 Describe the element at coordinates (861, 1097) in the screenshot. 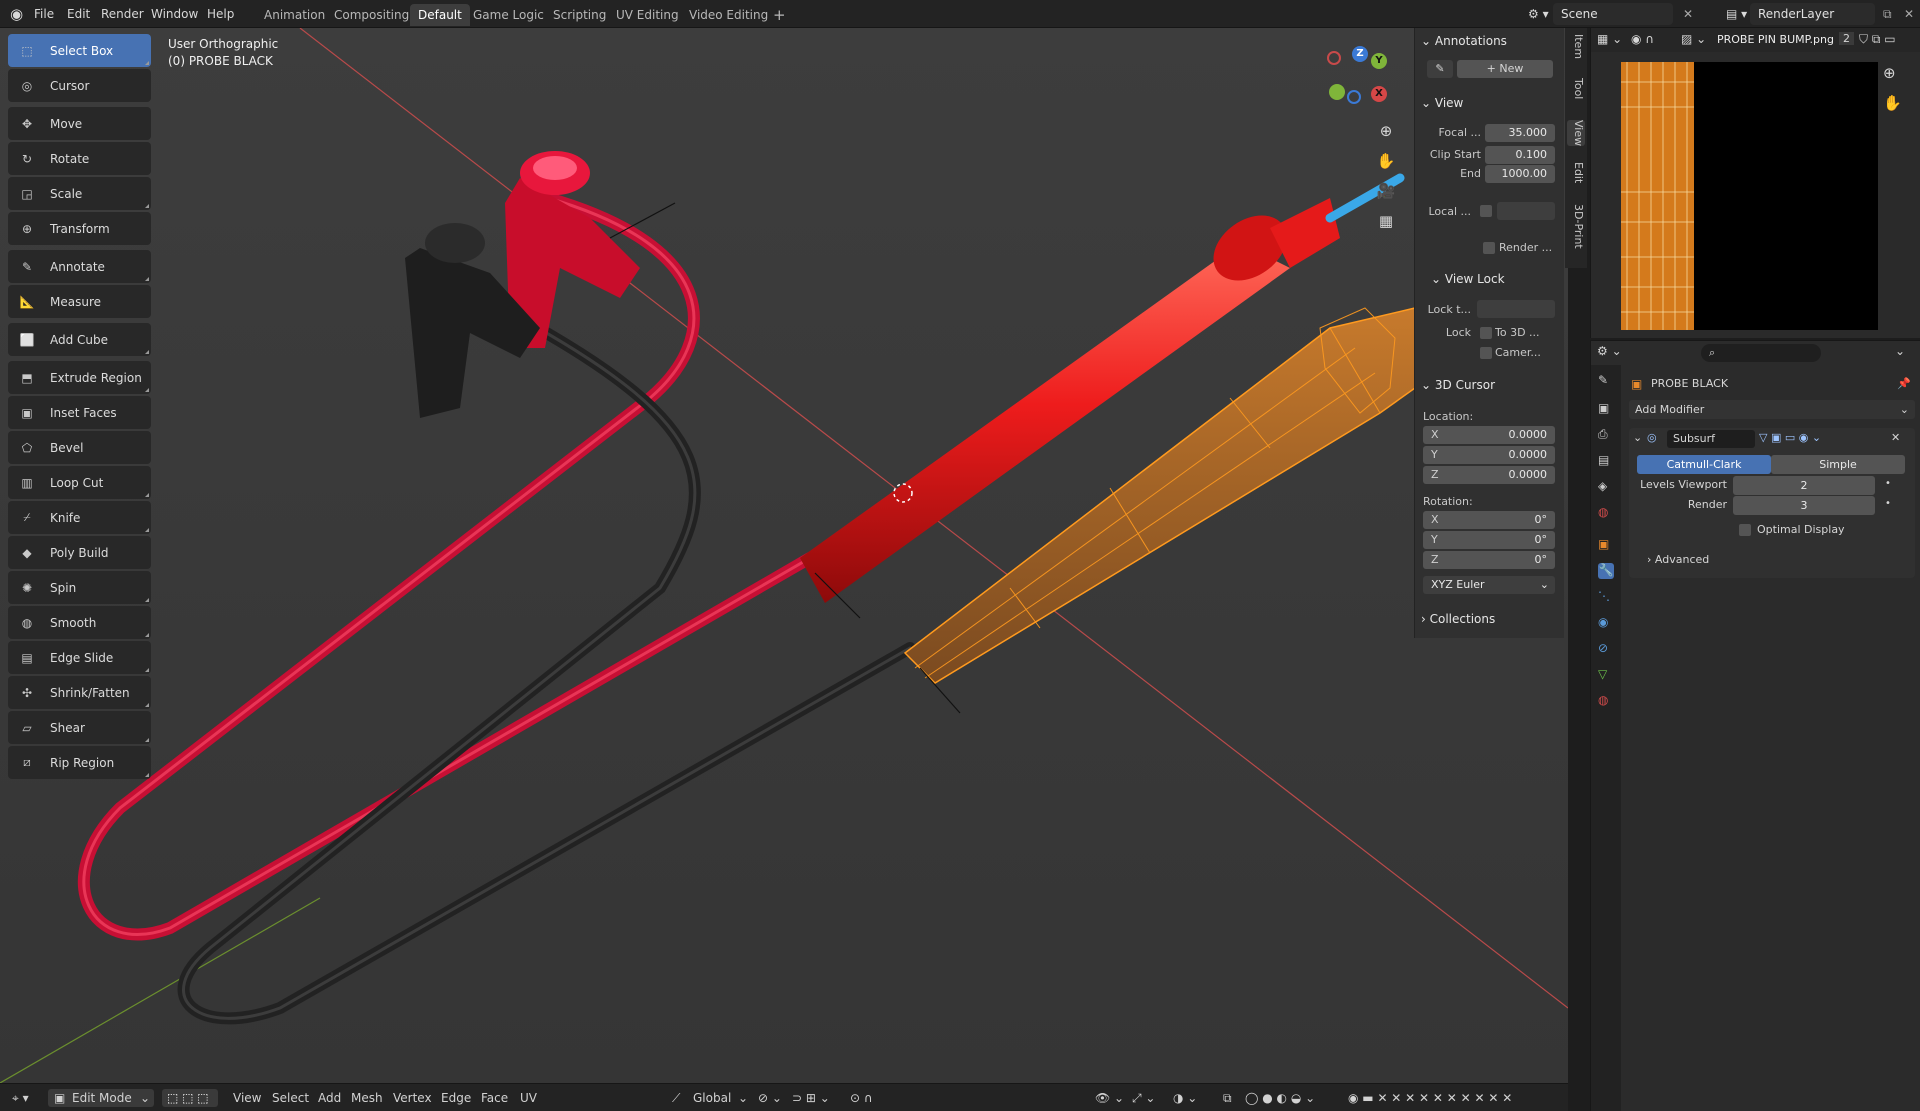

I see `proportional-edit-icon: ⊙ ∩` at that location.